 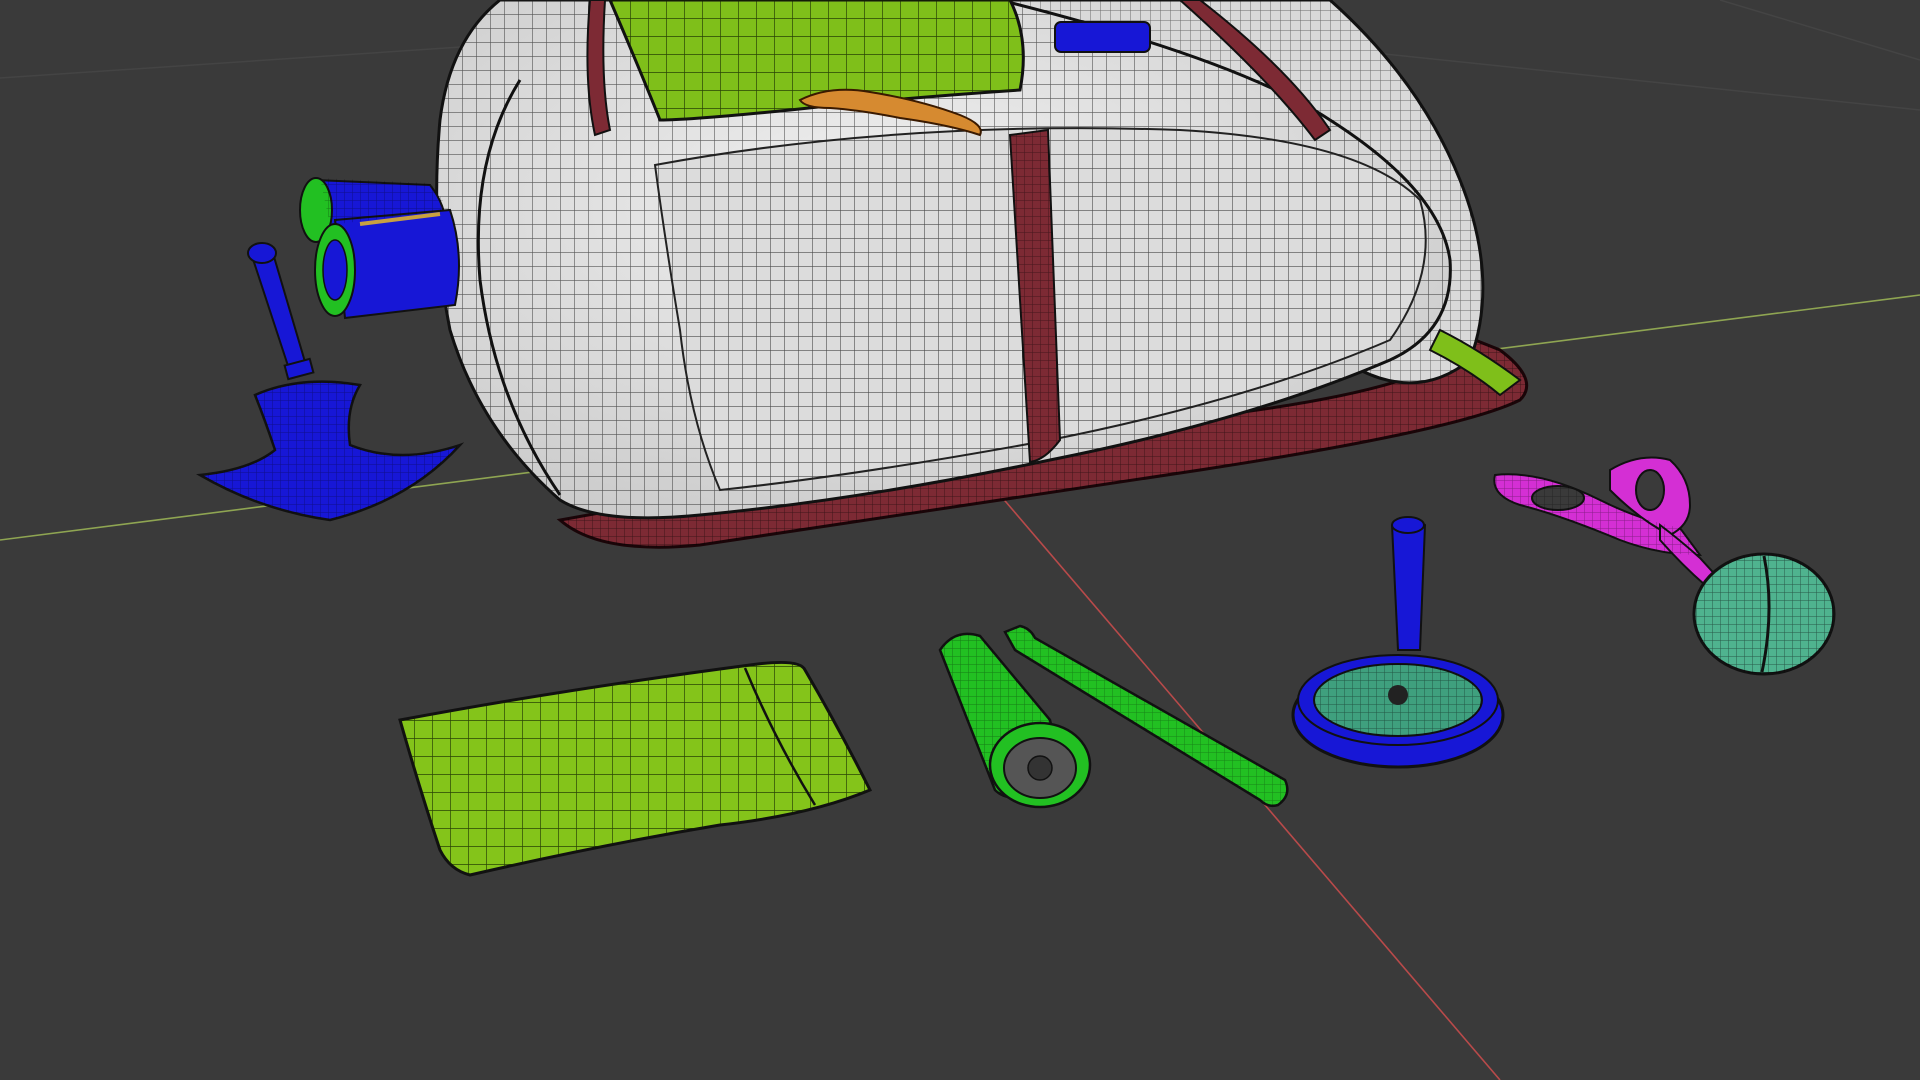 I want to click on ball-mesh, so click(x=1764, y=614).